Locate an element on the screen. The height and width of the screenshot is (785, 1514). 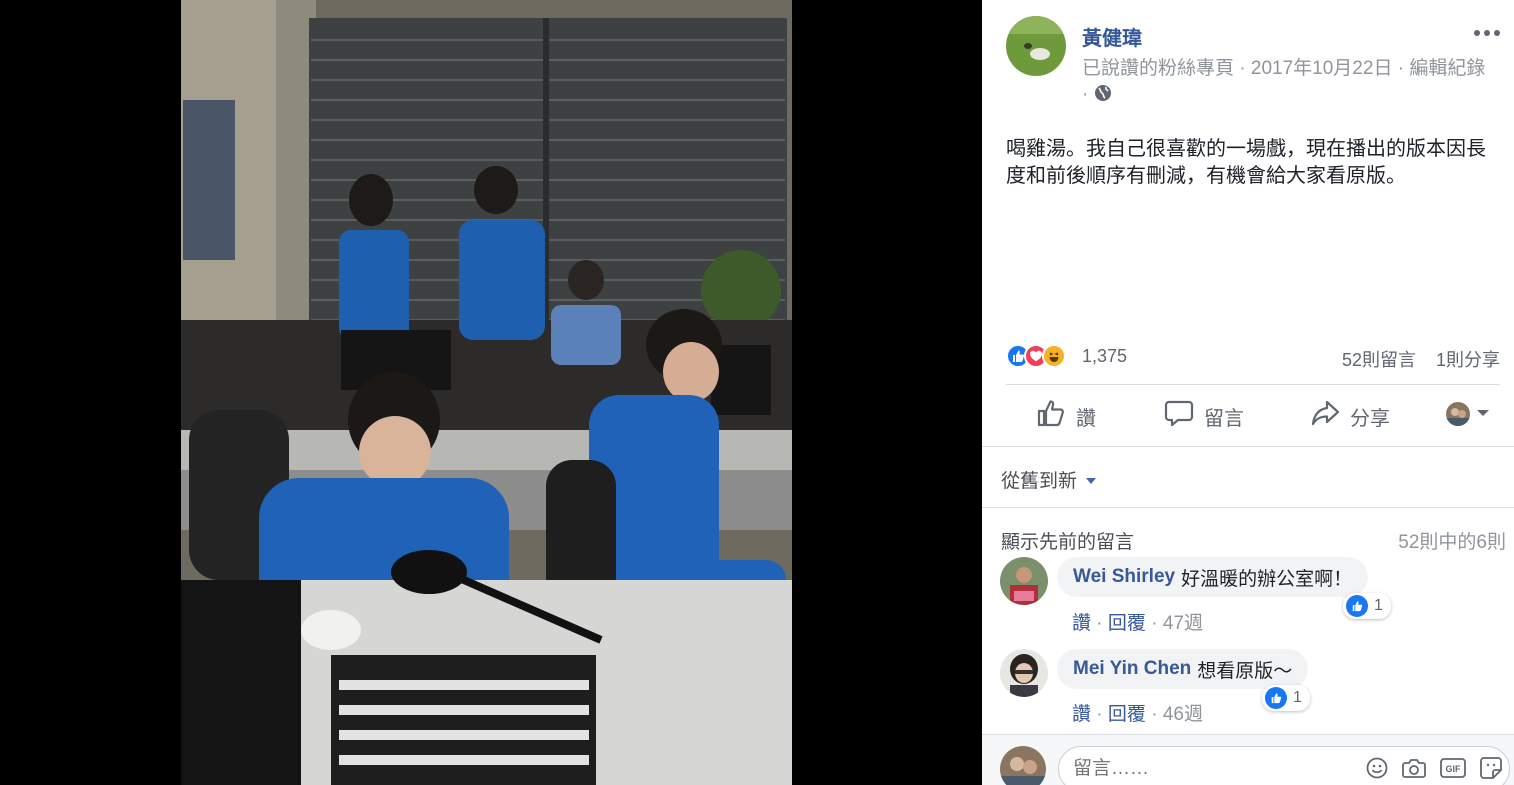
comment-label: 留言 is located at coordinates (1224, 418).